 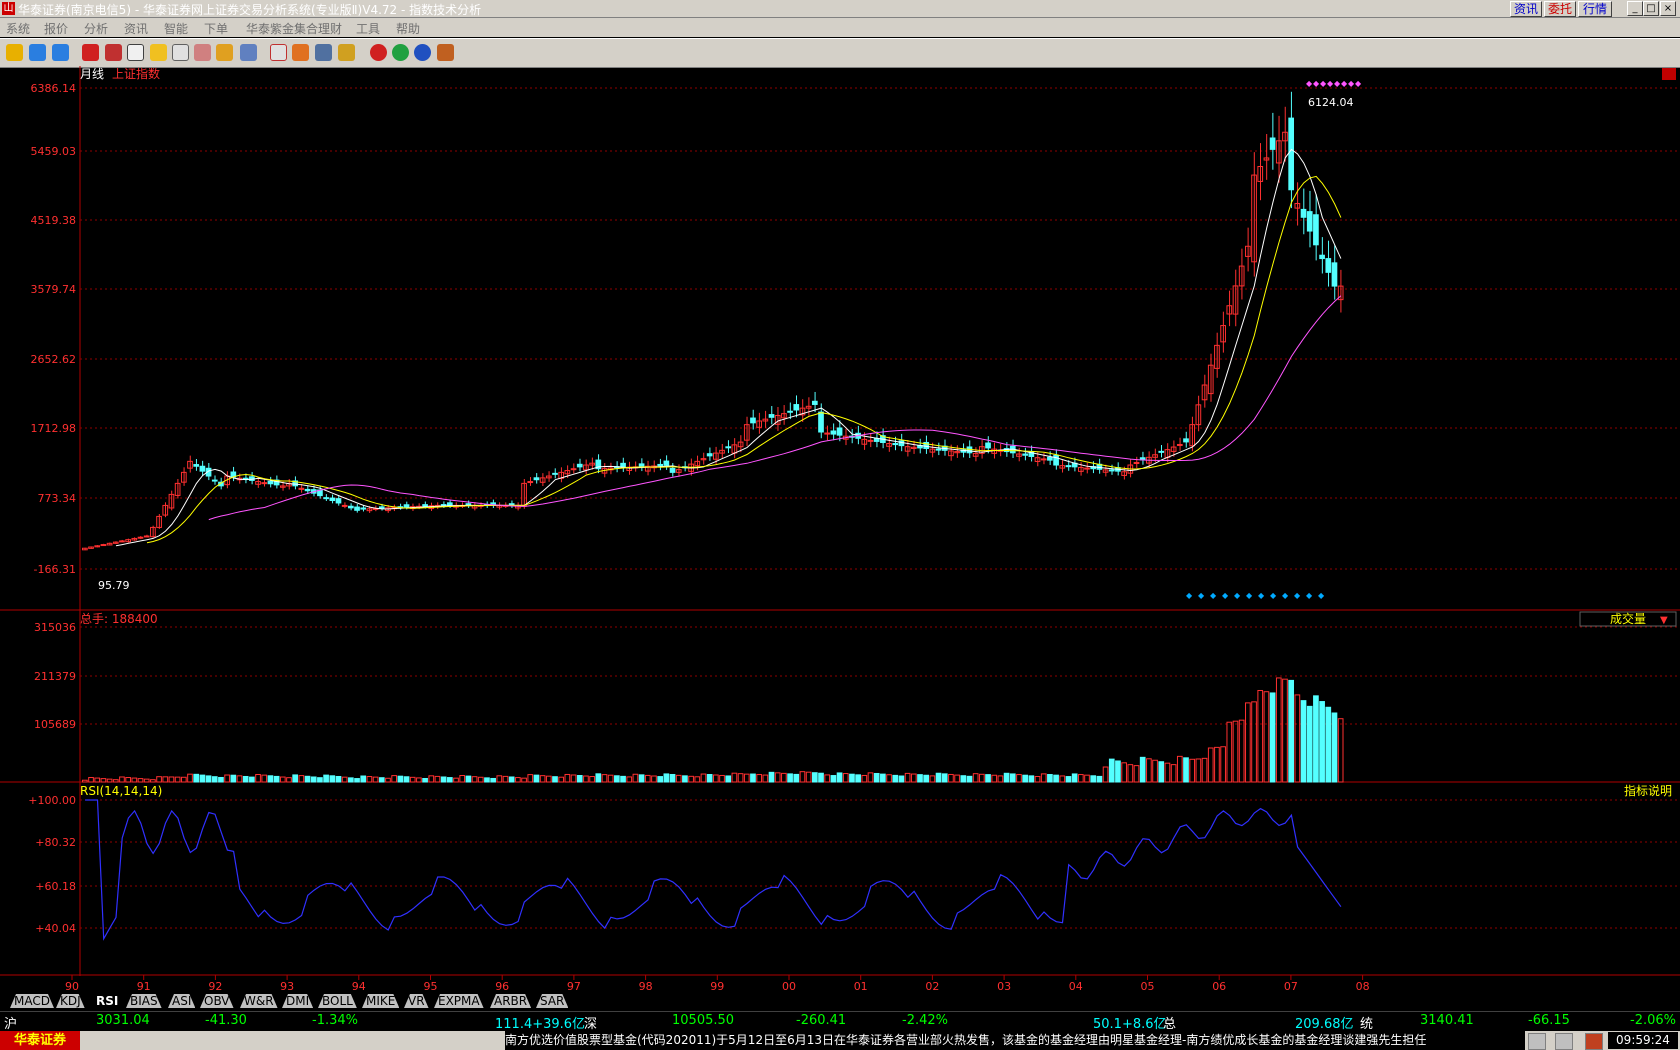 I want to click on menu-tools: 工具, so click(x=368, y=28).